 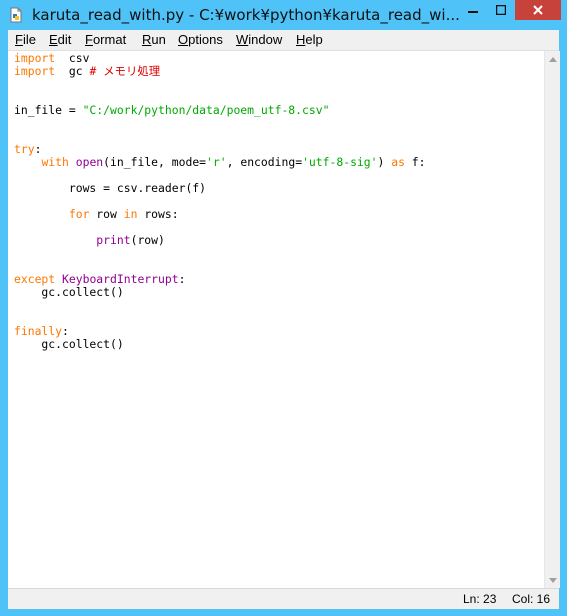 What do you see at coordinates (106, 214) in the screenshot?
I see `code-token: row` at bounding box center [106, 214].